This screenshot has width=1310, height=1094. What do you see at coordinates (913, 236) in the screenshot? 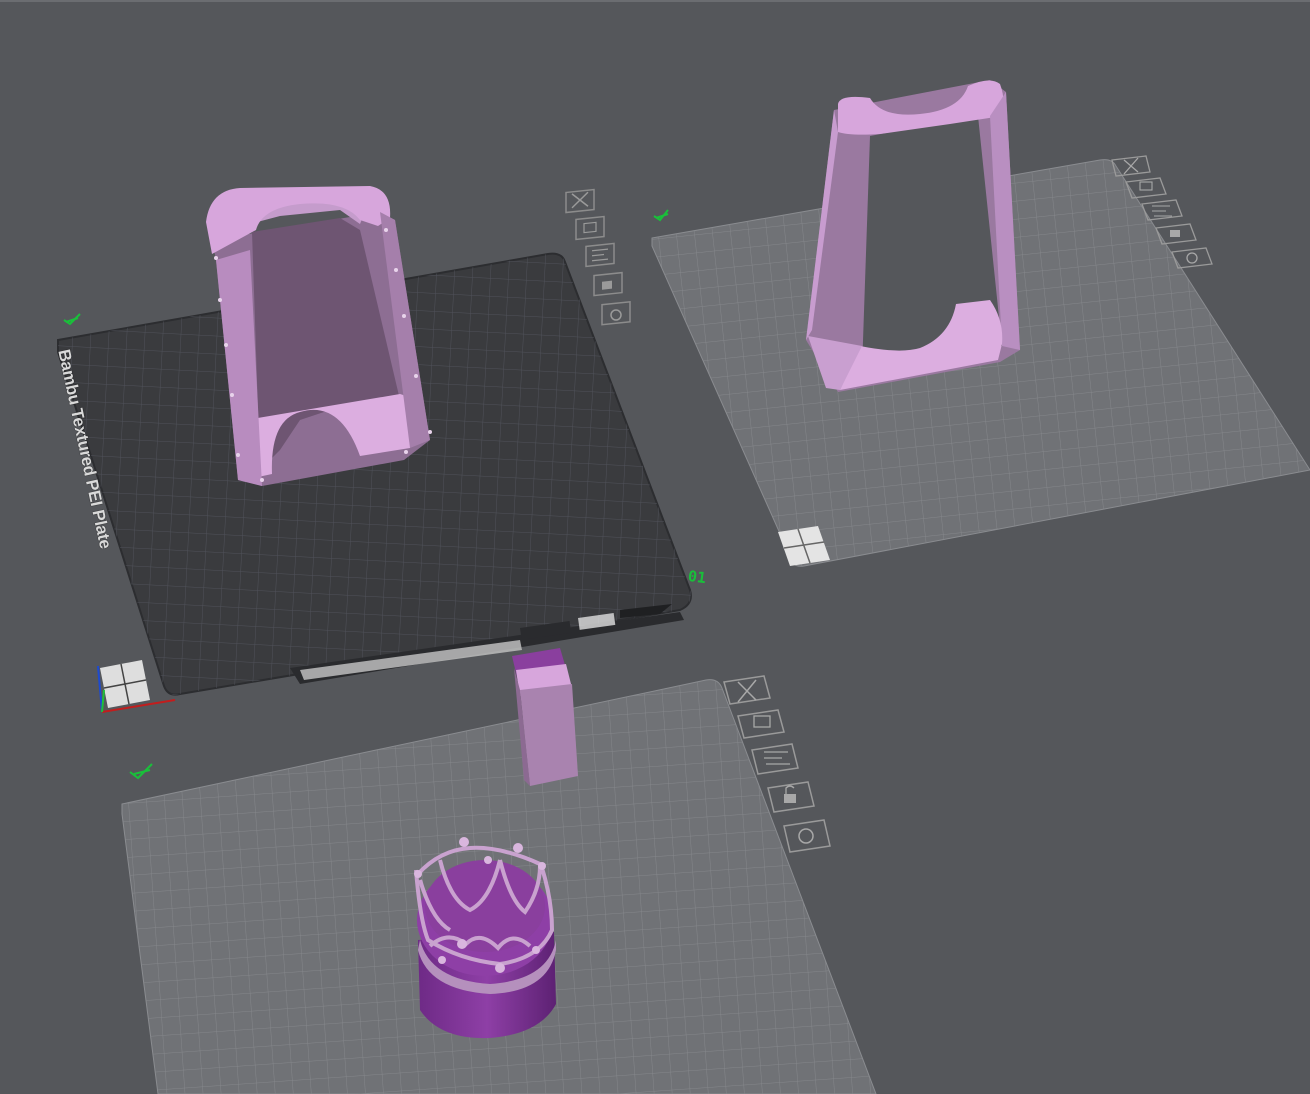
I see `model-frame` at bounding box center [913, 236].